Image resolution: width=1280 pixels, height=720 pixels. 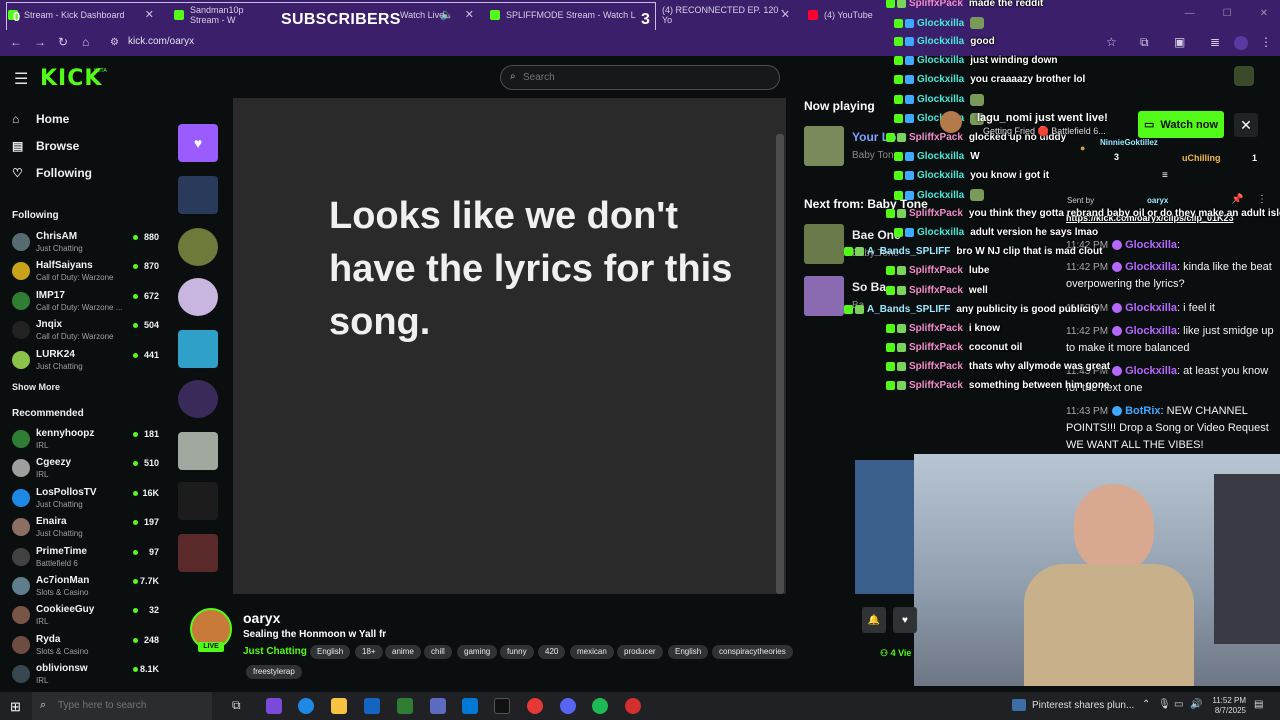 What do you see at coordinates (87, 588) in the screenshot?
I see `sidebar-channel-ac7ionman: Ac7ionMan Slots & Casino 7.7K` at bounding box center [87, 588].